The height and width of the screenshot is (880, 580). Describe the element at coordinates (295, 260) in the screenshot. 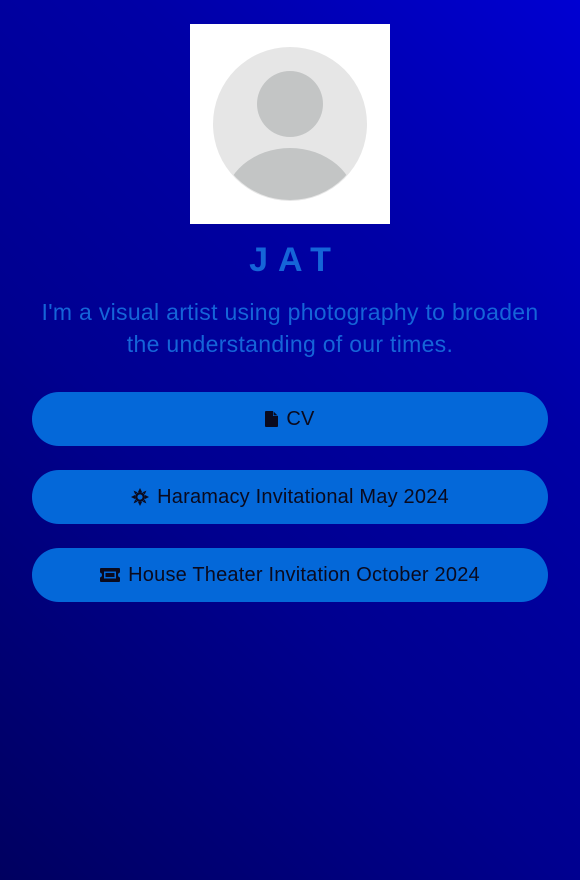

I see `profile-name: JAT` at that location.